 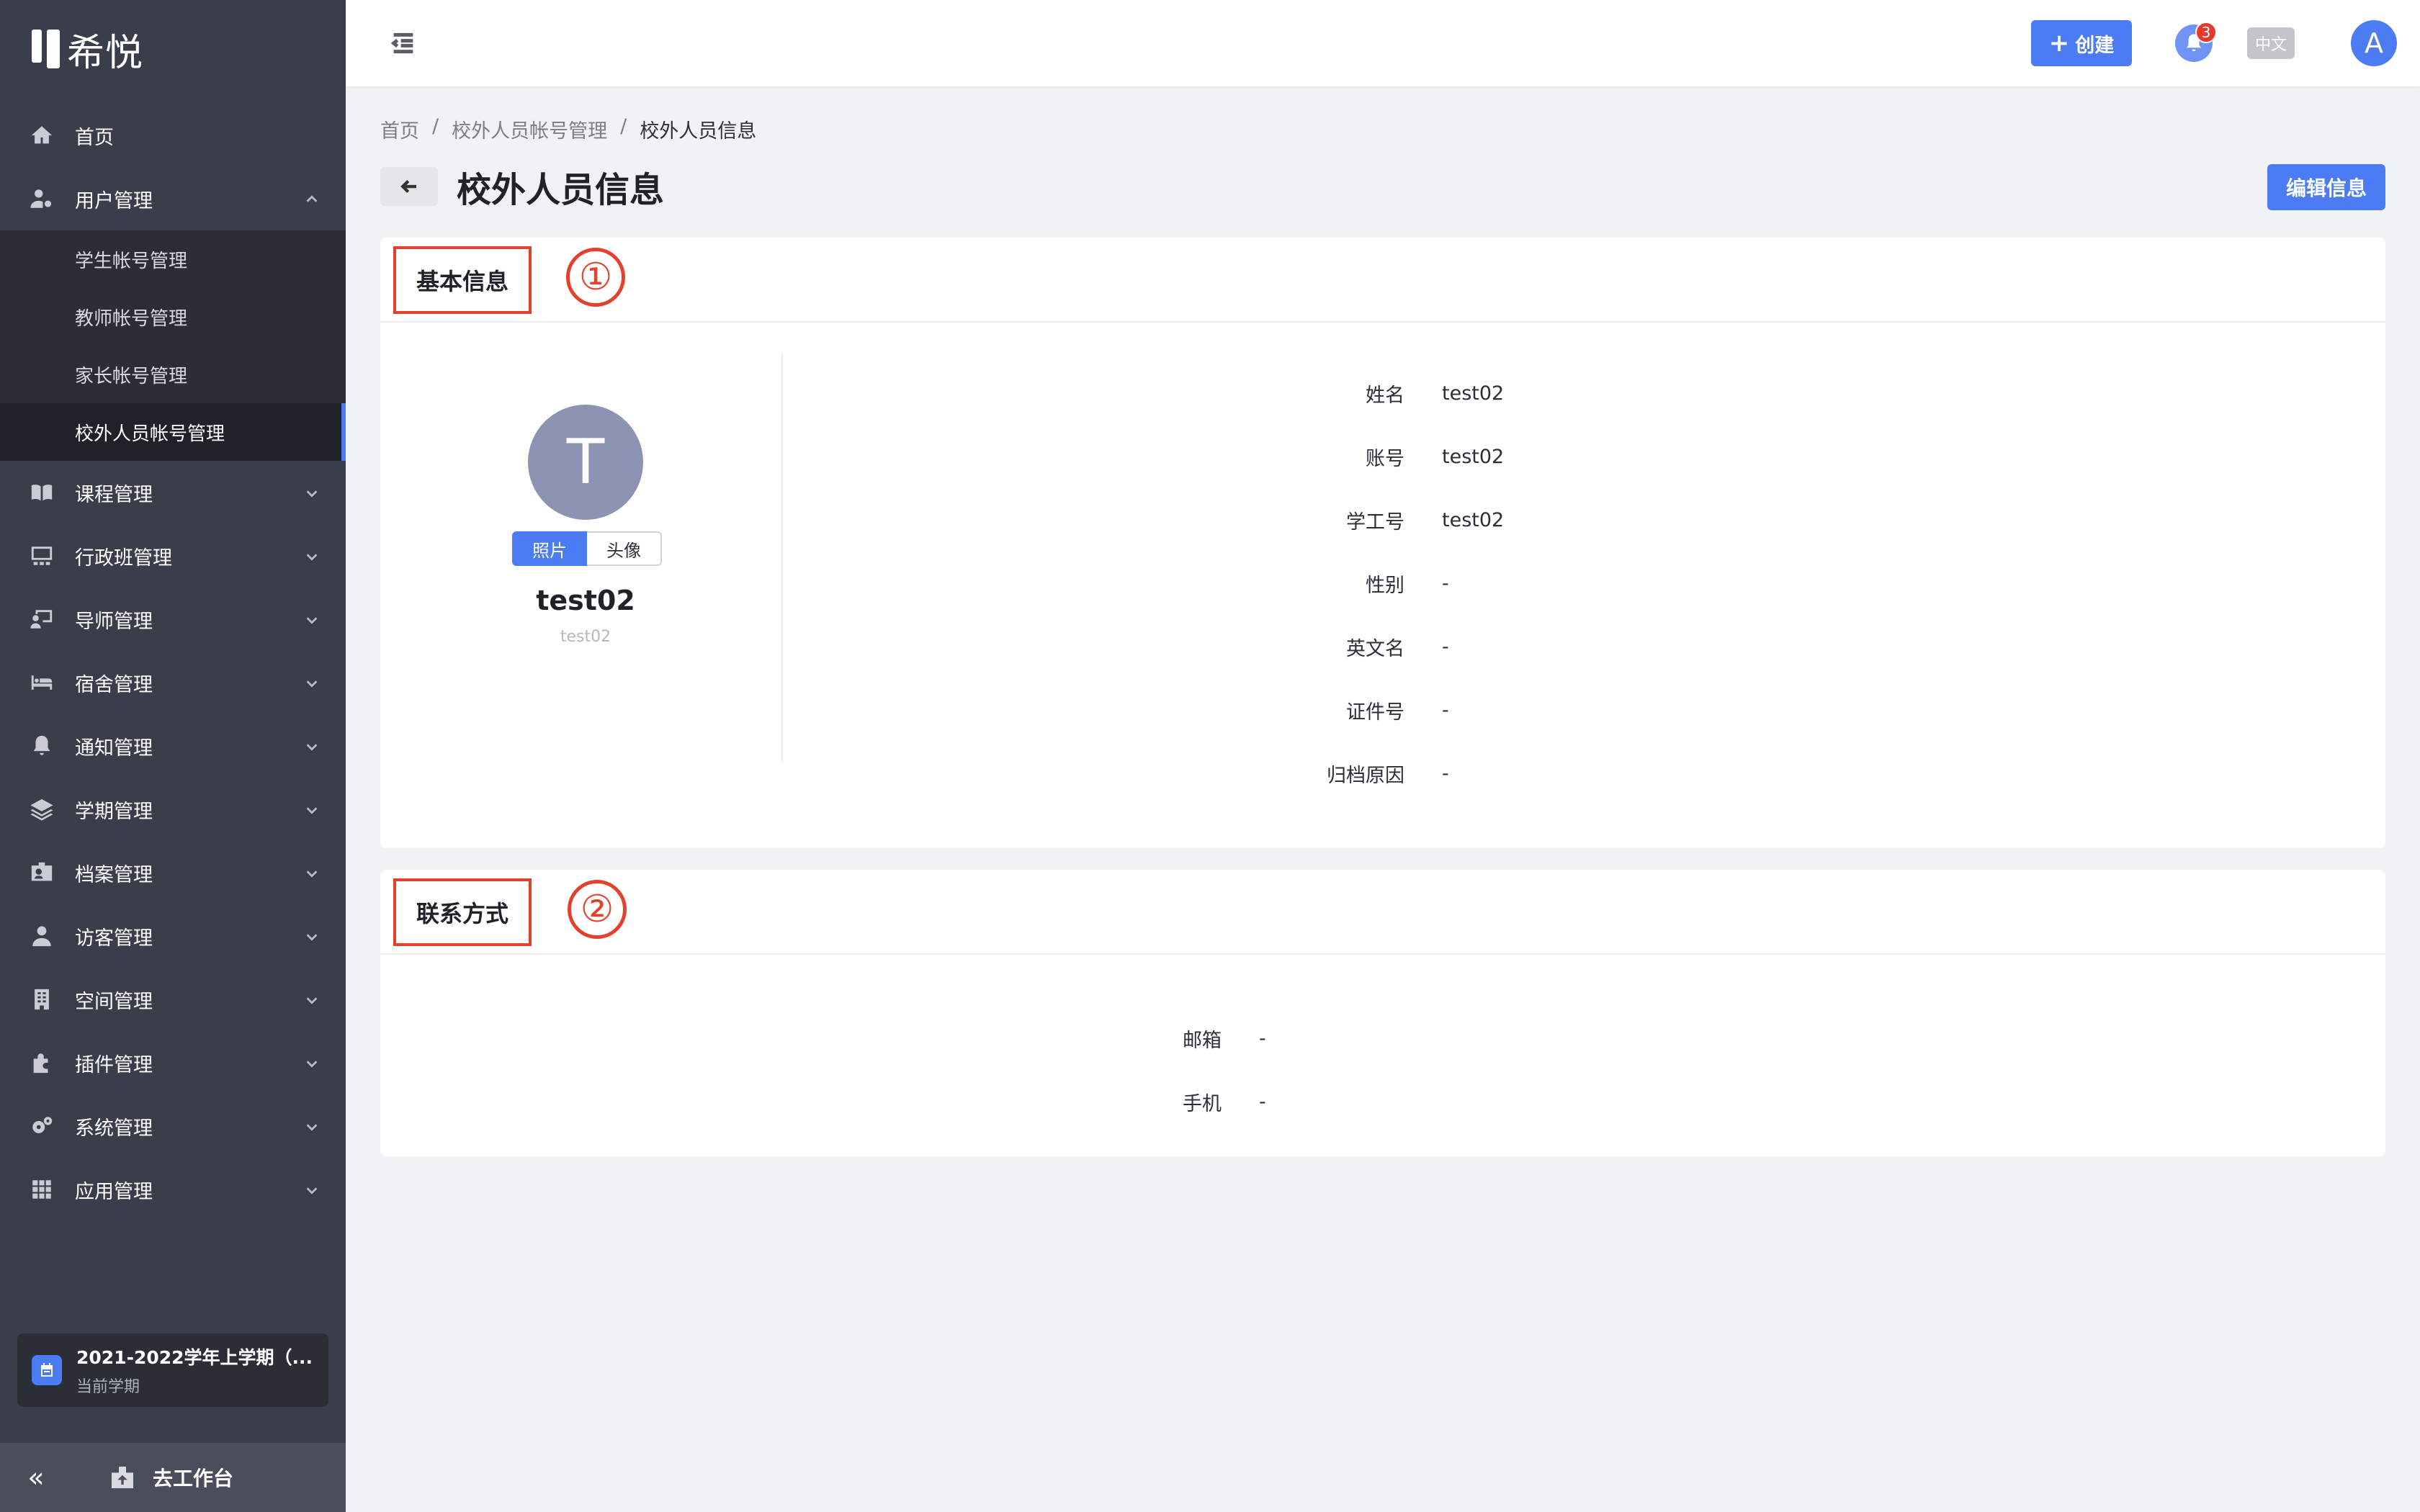 I want to click on current-term-card: 2021-2022学年上学期（... 当前学期, so click(x=172, y=1370).